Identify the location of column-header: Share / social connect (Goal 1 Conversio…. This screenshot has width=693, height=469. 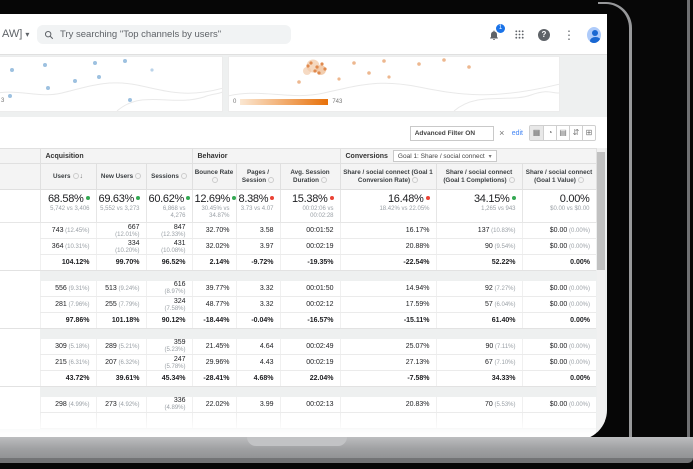
(388, 176).